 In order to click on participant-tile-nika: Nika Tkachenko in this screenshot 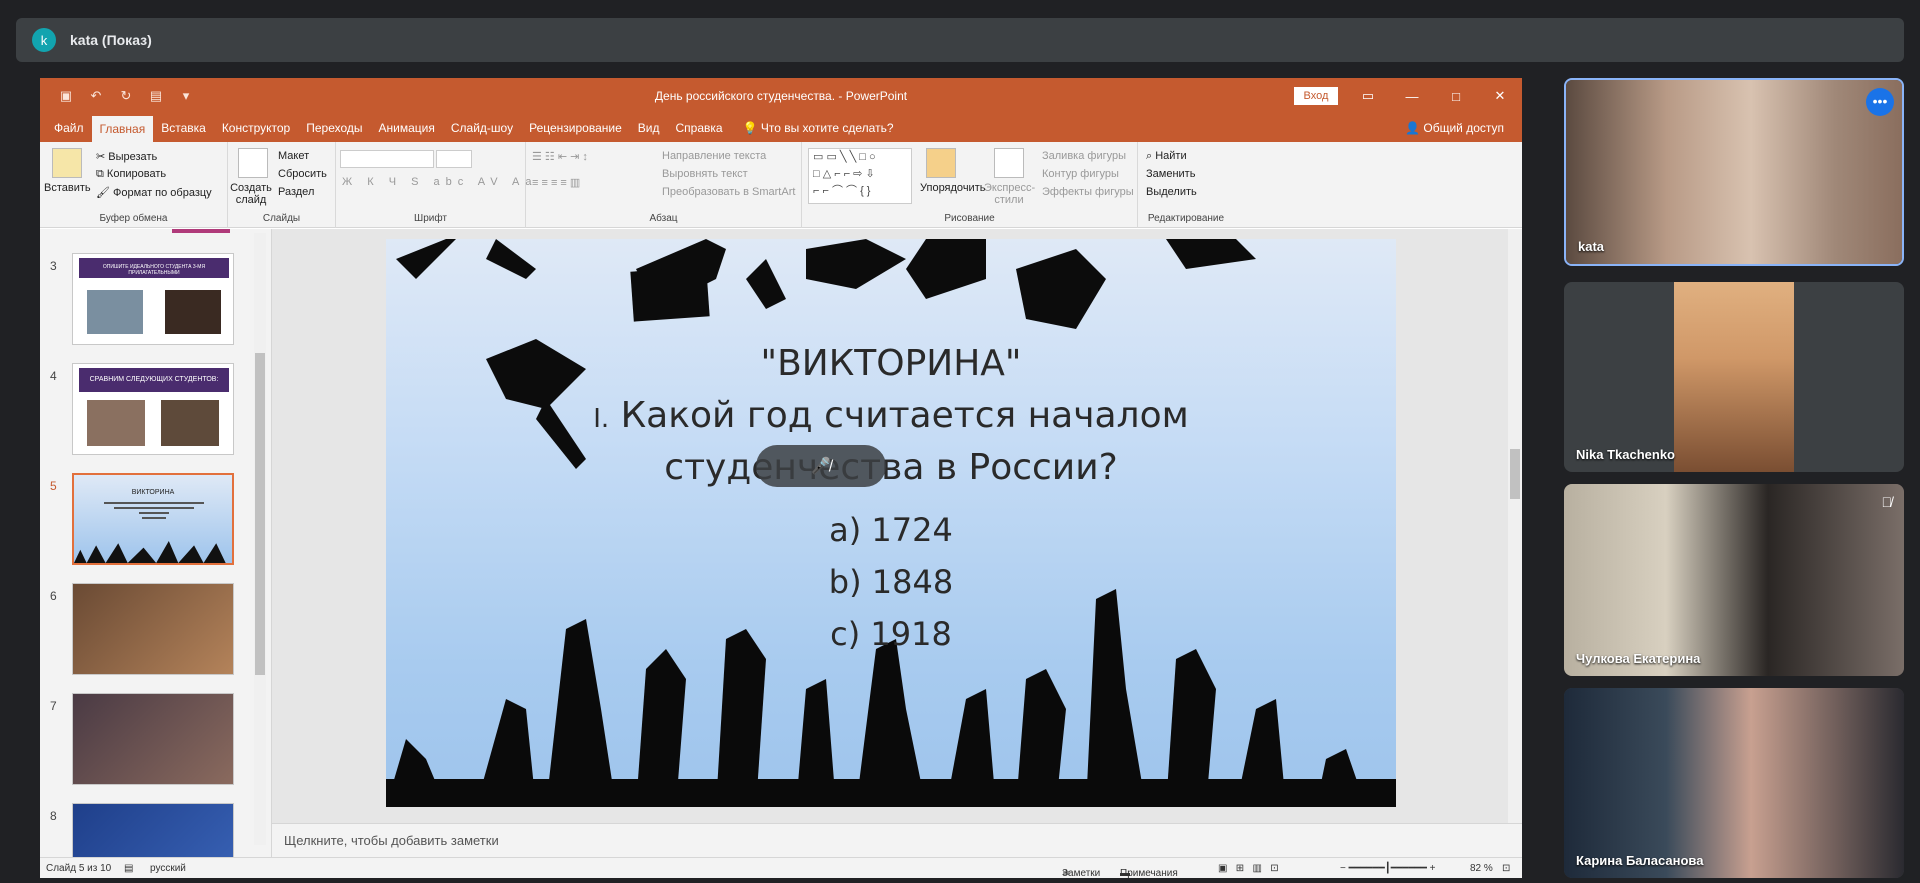, I will do `click(1734, 377)`.